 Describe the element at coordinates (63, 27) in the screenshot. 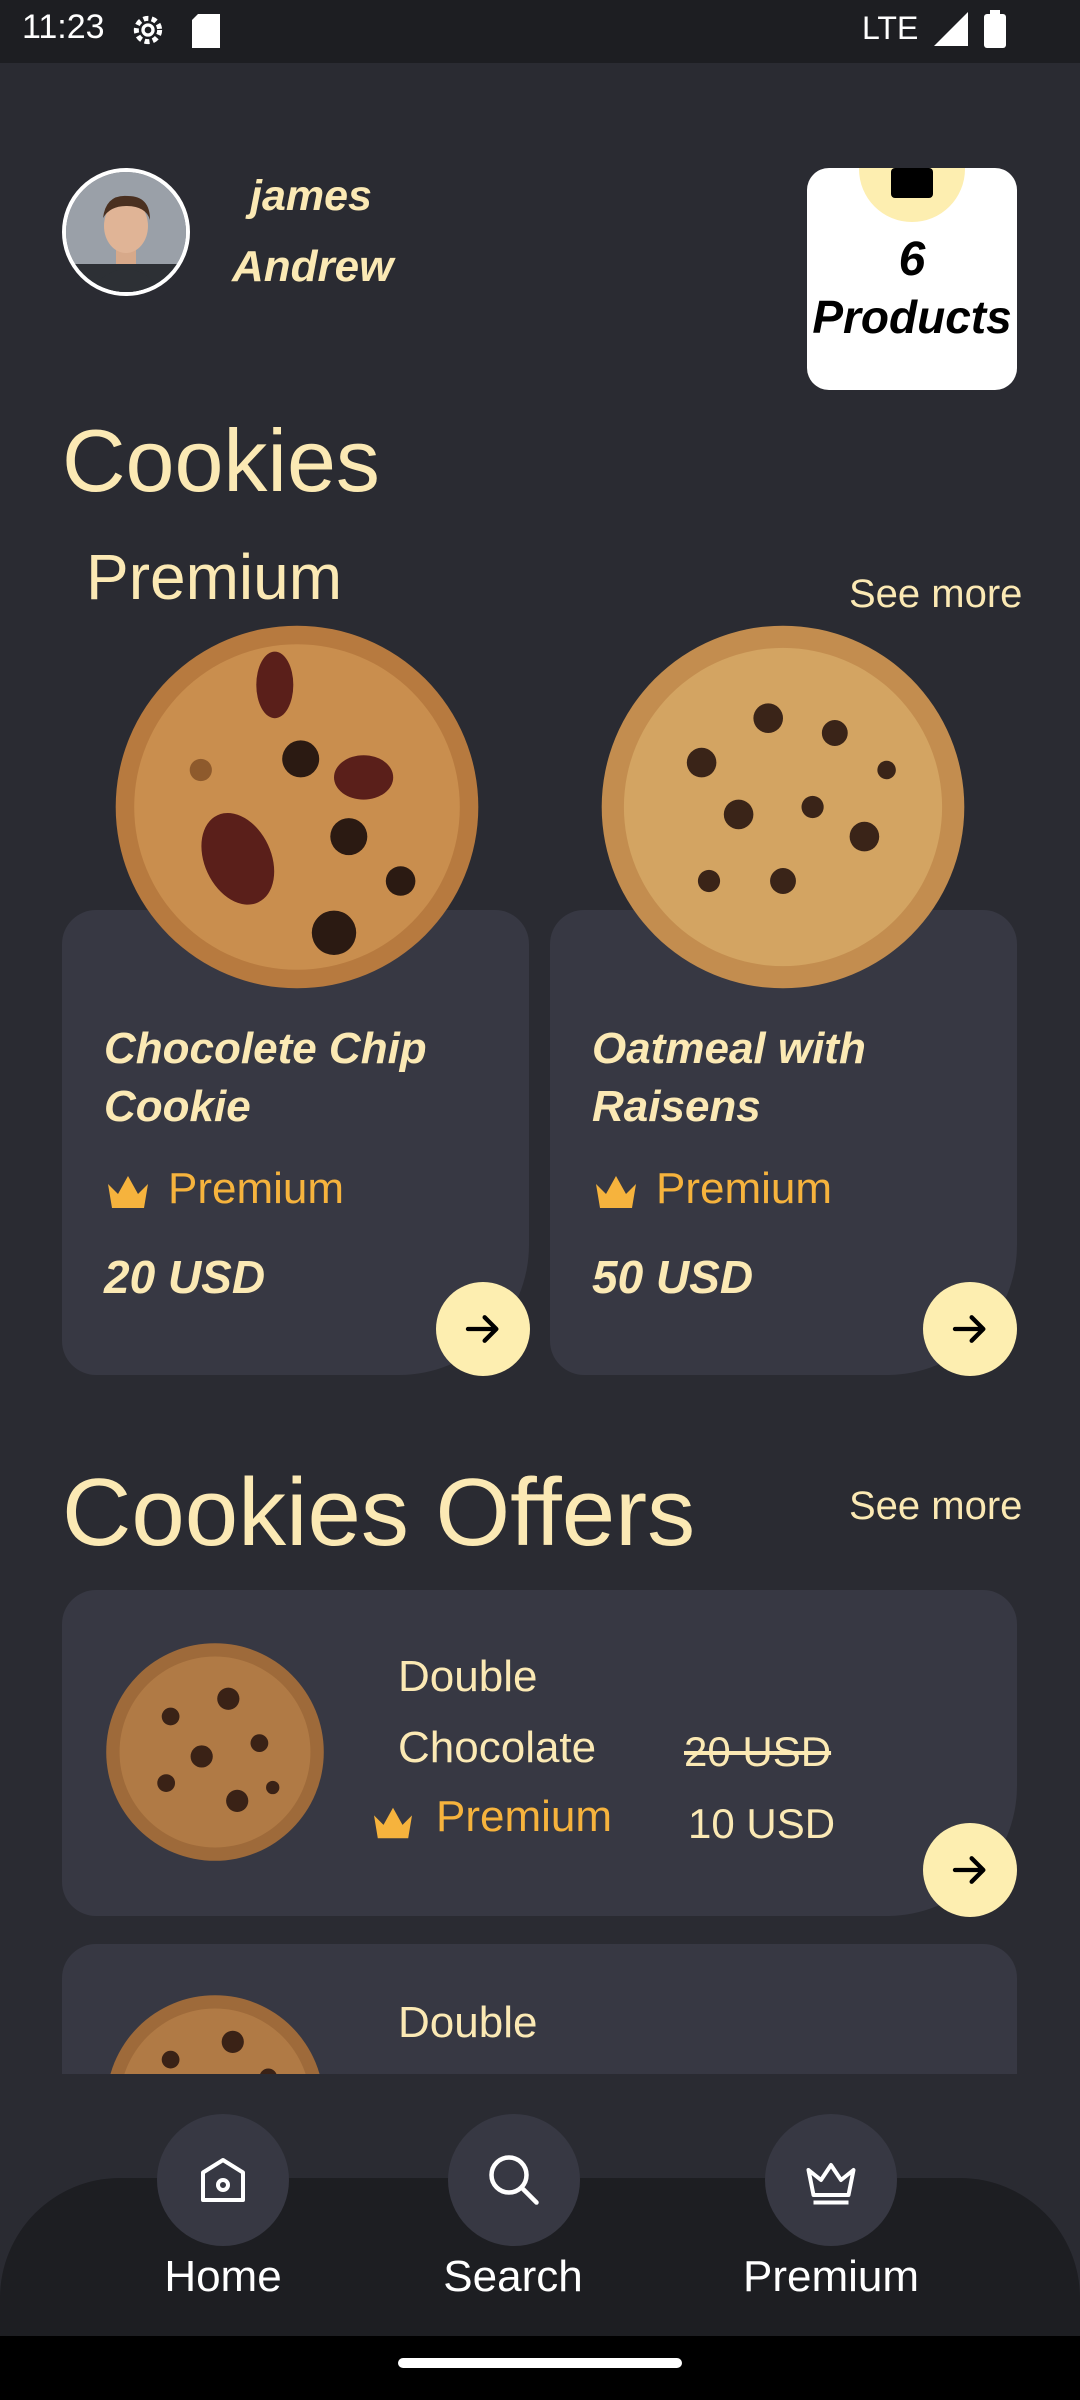

I see `status-time: 11:23` at that location.